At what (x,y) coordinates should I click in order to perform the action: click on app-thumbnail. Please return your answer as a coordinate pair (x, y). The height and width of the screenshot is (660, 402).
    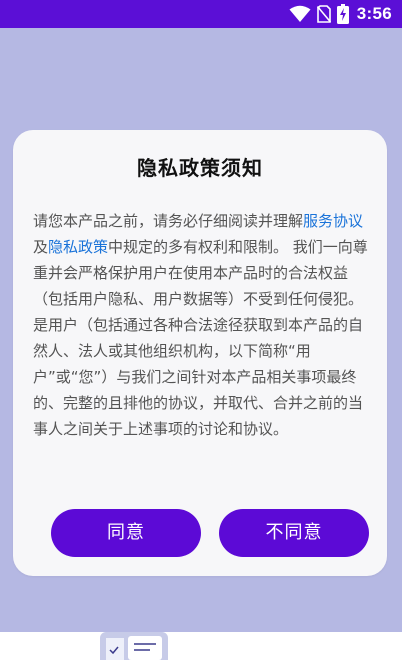
    Looking at the image, I should click on (134, 646).